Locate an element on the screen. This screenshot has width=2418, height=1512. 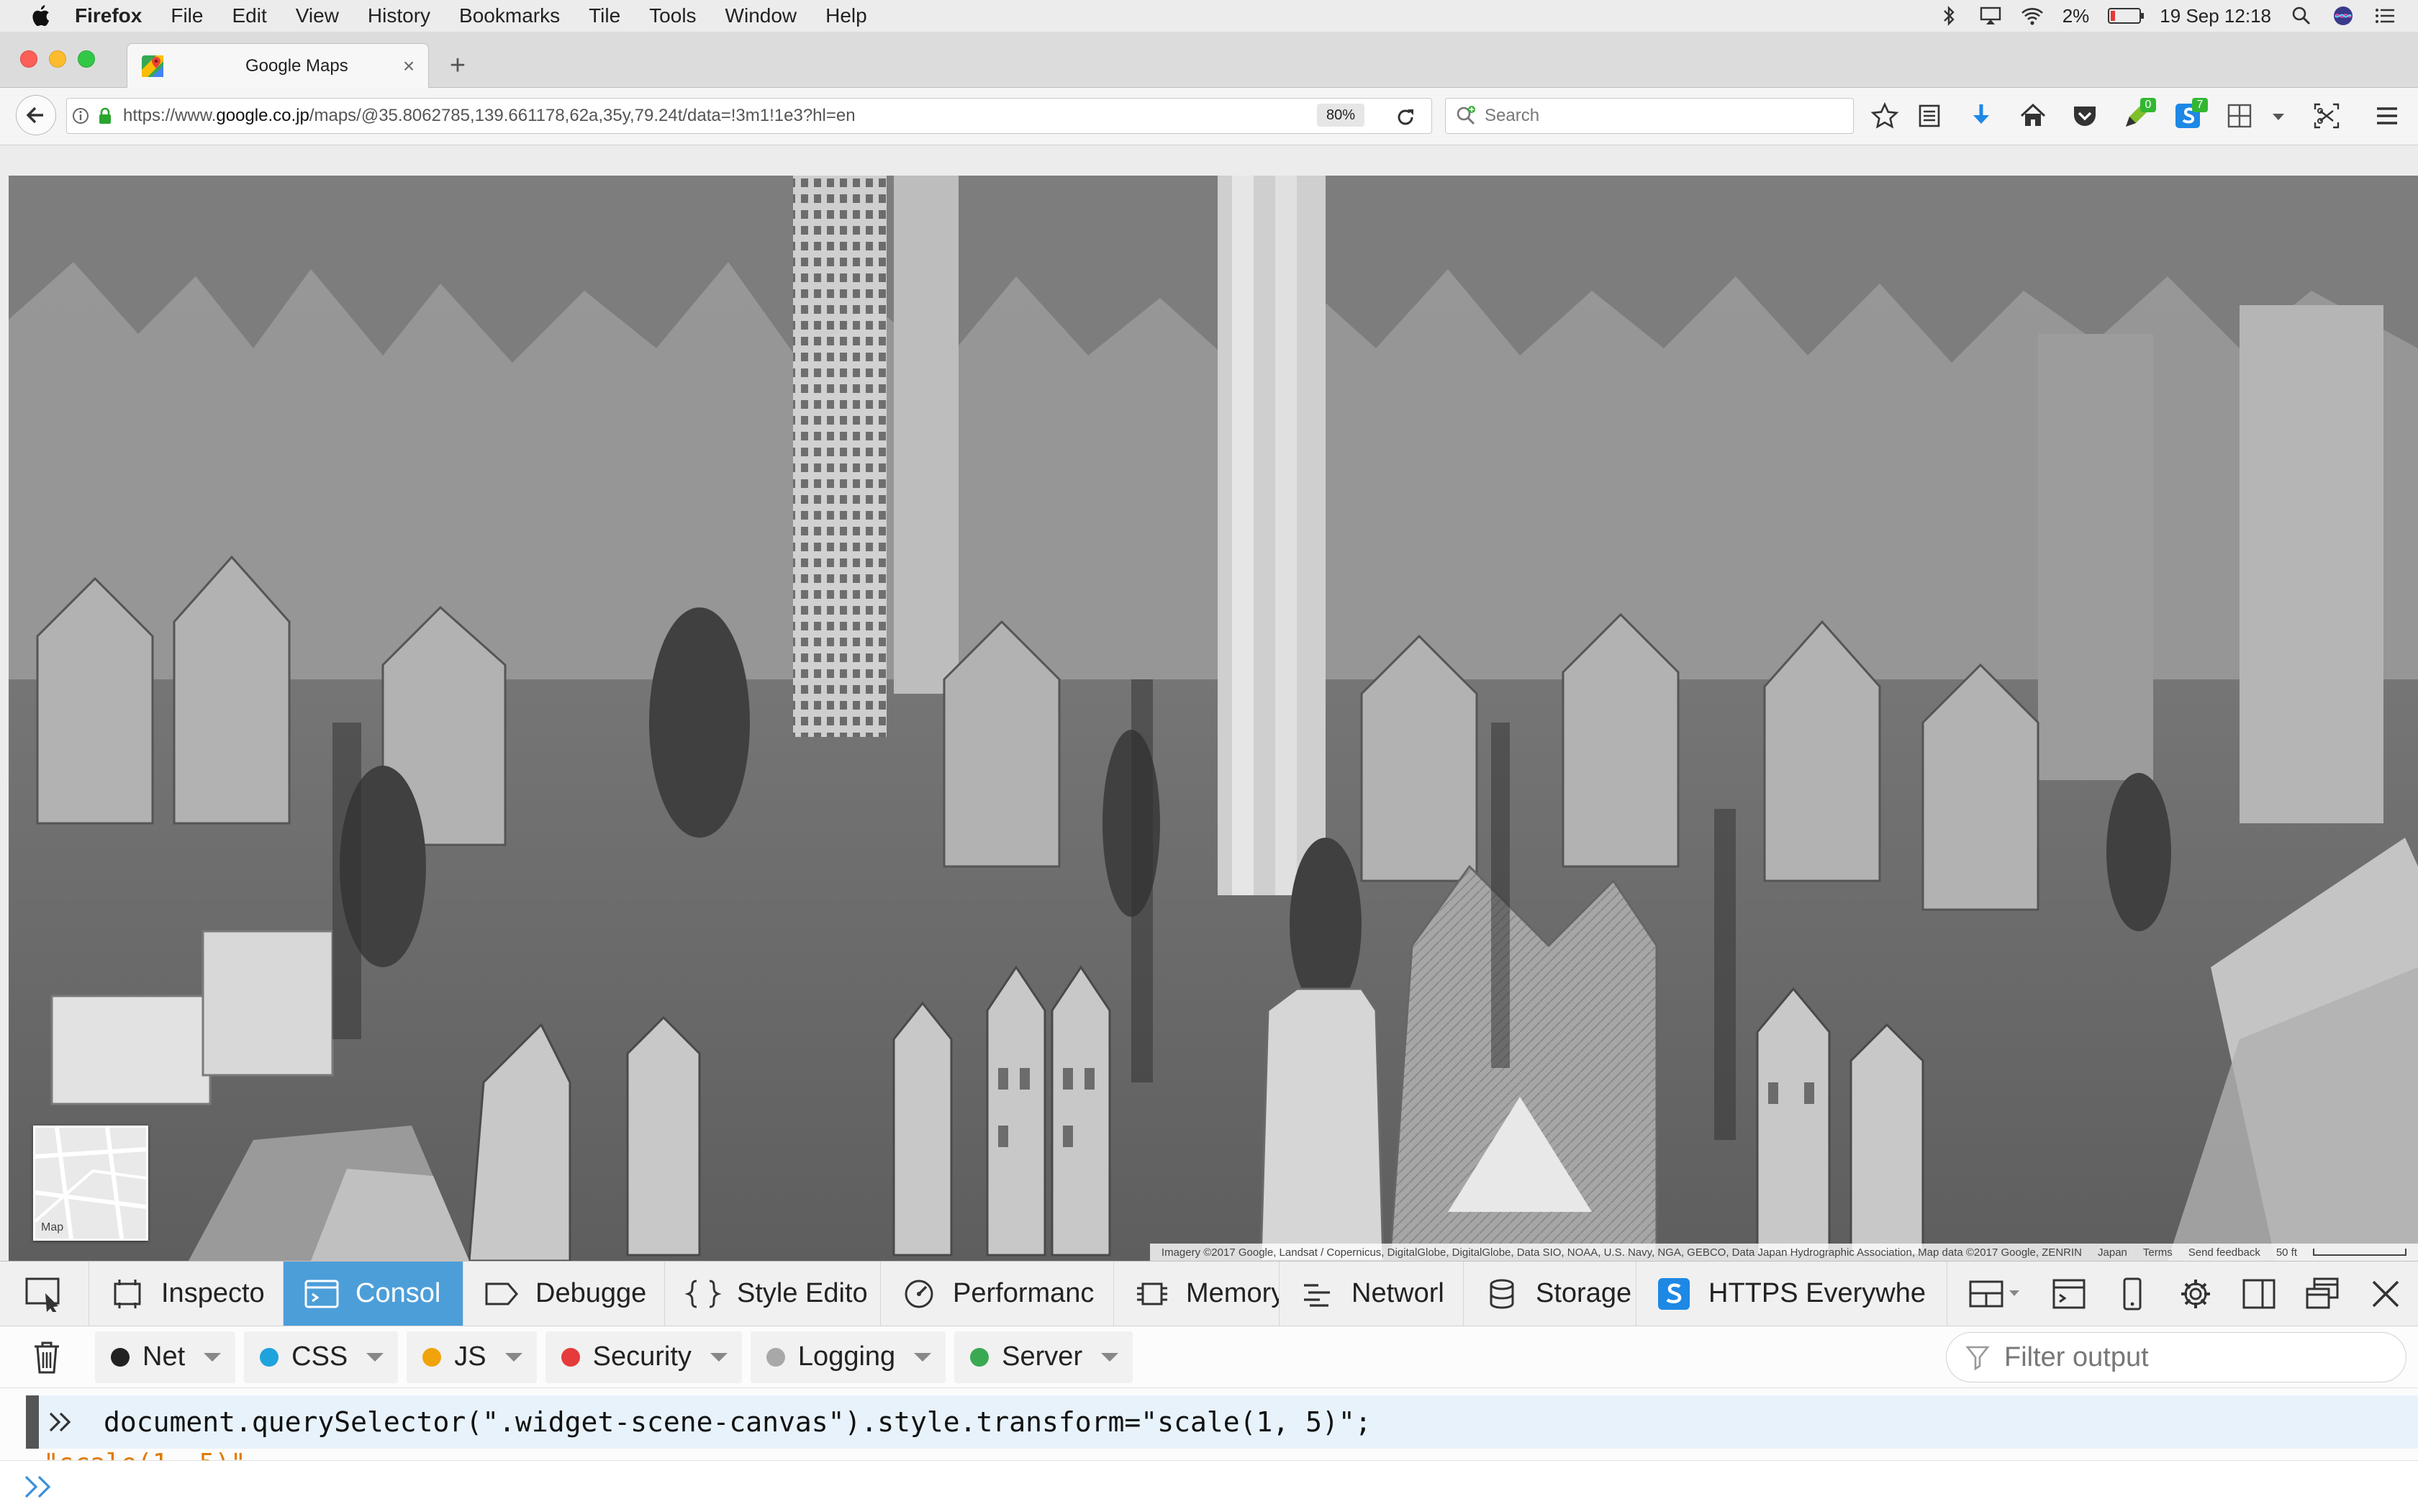
new-tab-button: + is located at coordinates (458, 65).